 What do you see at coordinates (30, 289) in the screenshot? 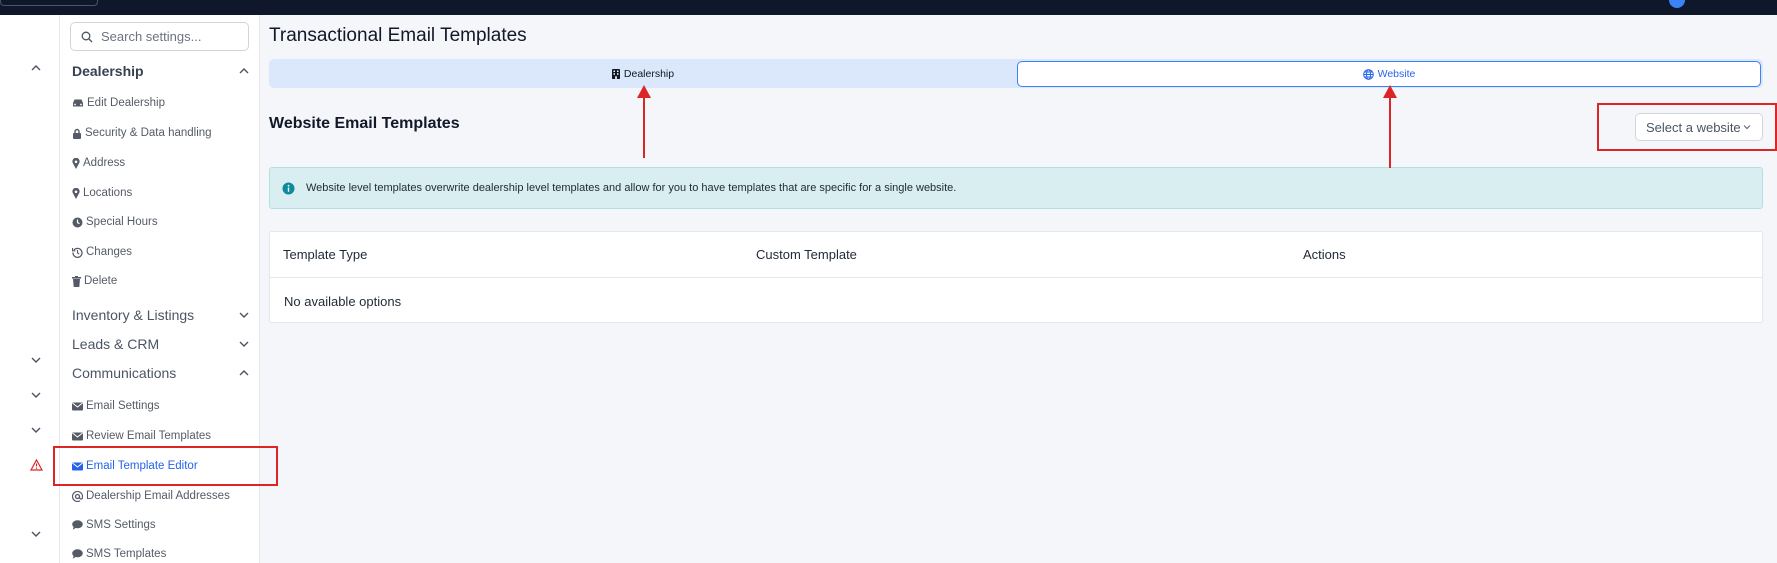
I see `icon-rail` at bounding box center [30, 289].